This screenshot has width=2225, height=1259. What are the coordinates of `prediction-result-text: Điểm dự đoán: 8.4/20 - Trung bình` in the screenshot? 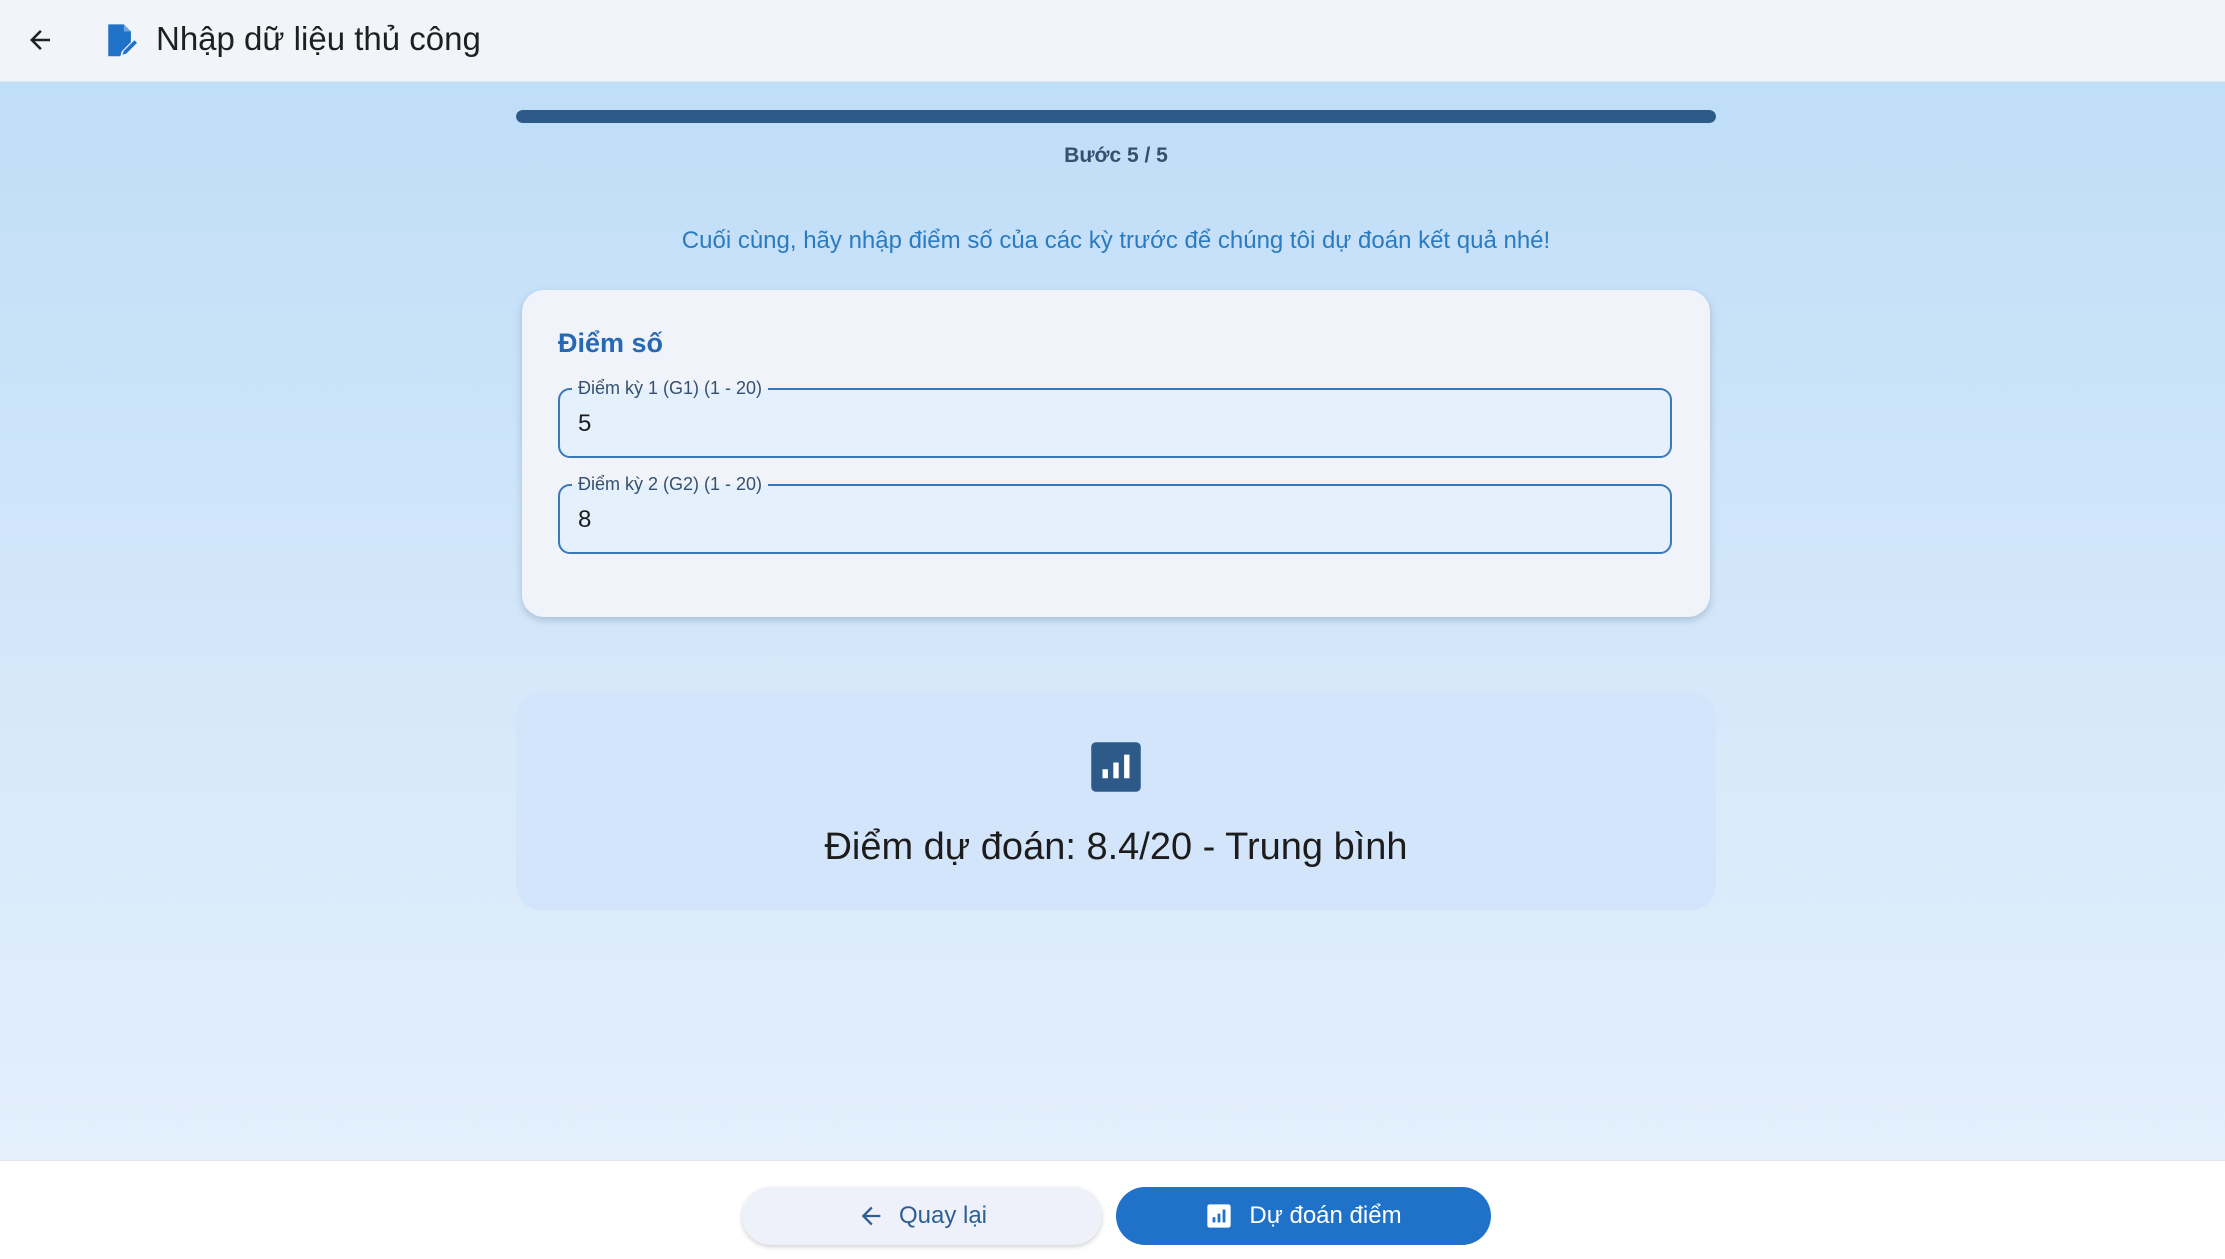 It's located at (1116, 847).